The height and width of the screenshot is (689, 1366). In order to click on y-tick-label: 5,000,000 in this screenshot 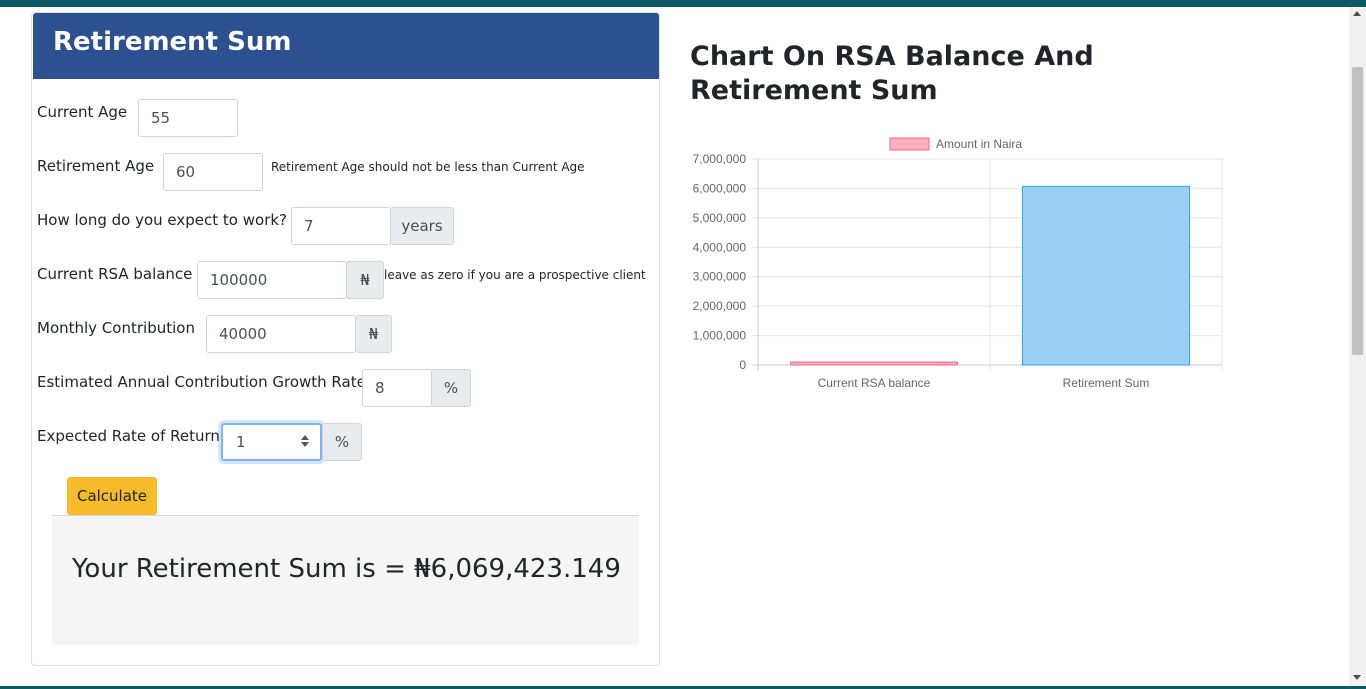, I will do `click(720, 218)`.